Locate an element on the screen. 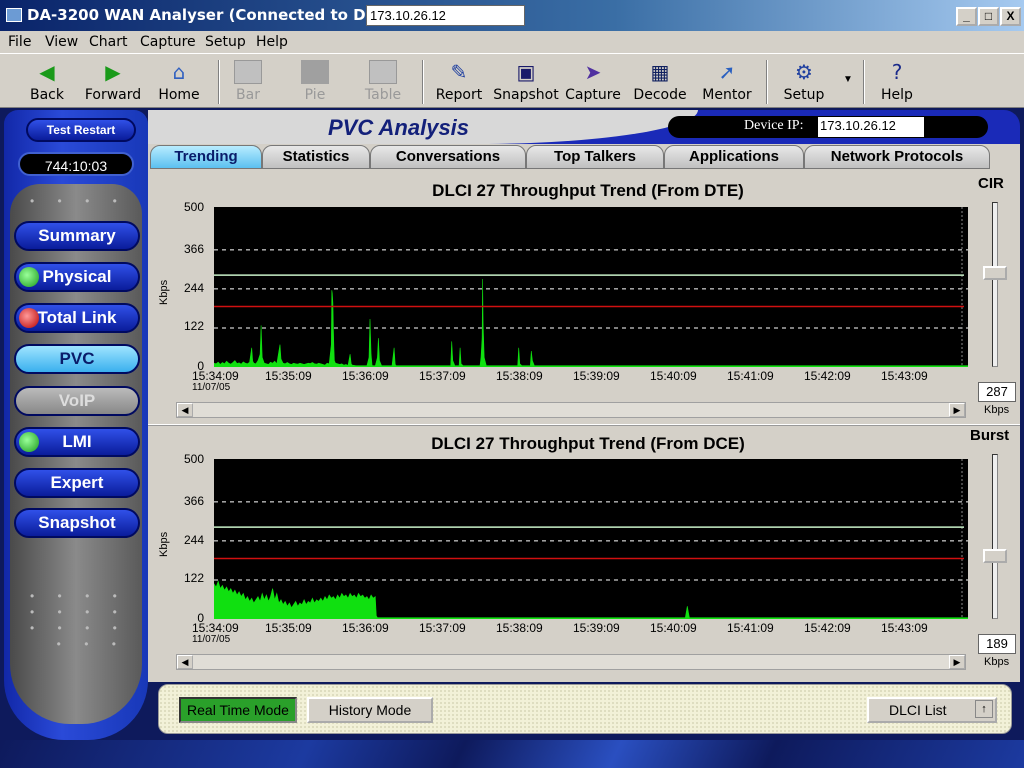 This screenshot has width=1024, height=768. nav-summary: Summary is located at coordinates (77, 236).